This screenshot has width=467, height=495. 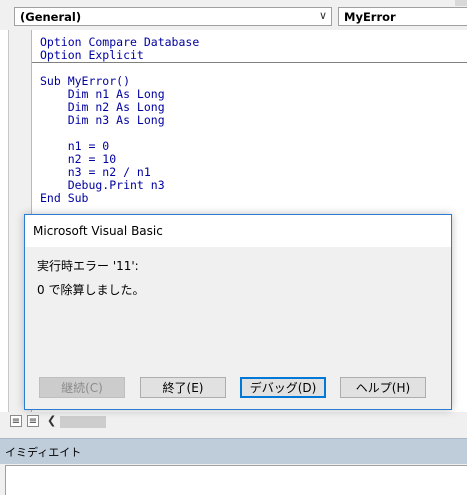 I want to click on object-combo-value: (General), so click(x=51, y=17).